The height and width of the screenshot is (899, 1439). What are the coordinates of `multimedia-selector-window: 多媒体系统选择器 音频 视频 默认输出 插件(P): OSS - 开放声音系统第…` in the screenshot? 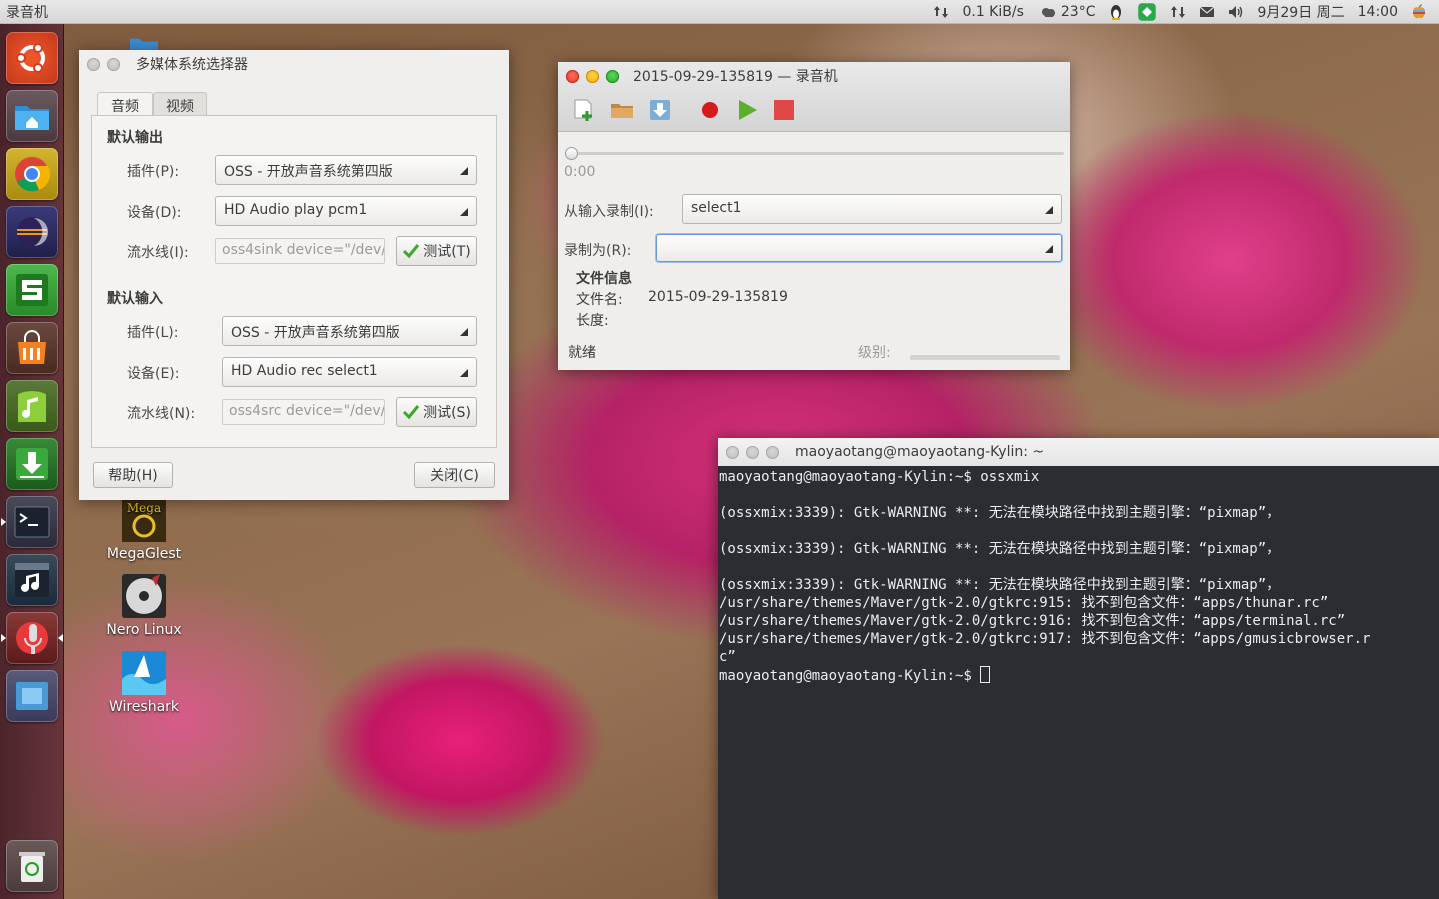 It's located at (294, 275).